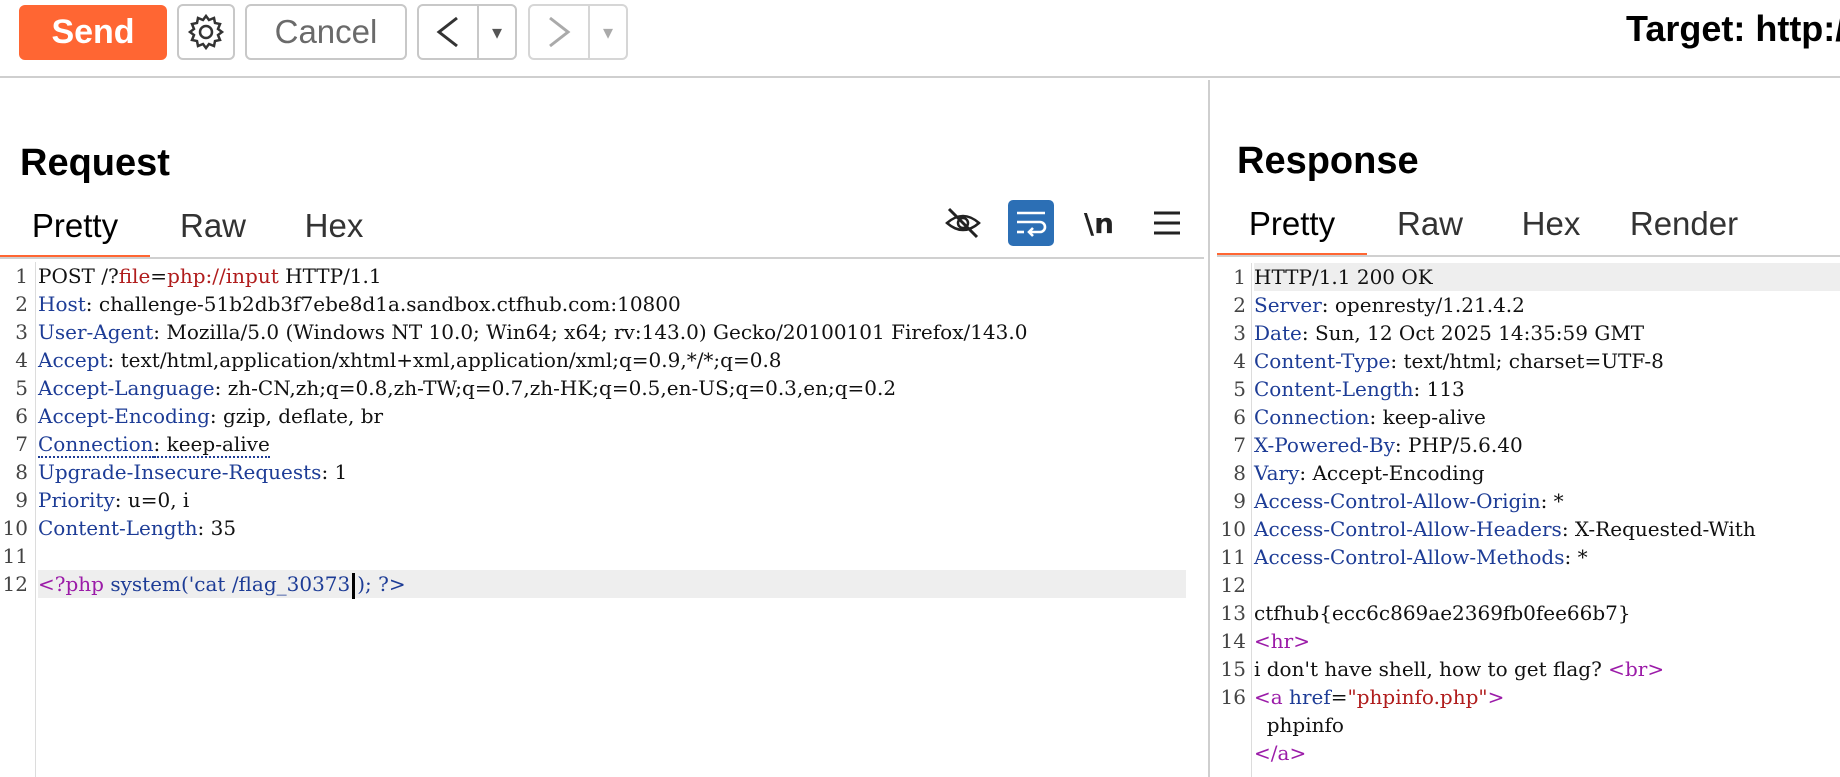 This screenshot has width=1840, height=777. What do you see at coordinates (1233, 641) in the screenshot?
I see `line-number: 14` at bounding box center [1233, 641].